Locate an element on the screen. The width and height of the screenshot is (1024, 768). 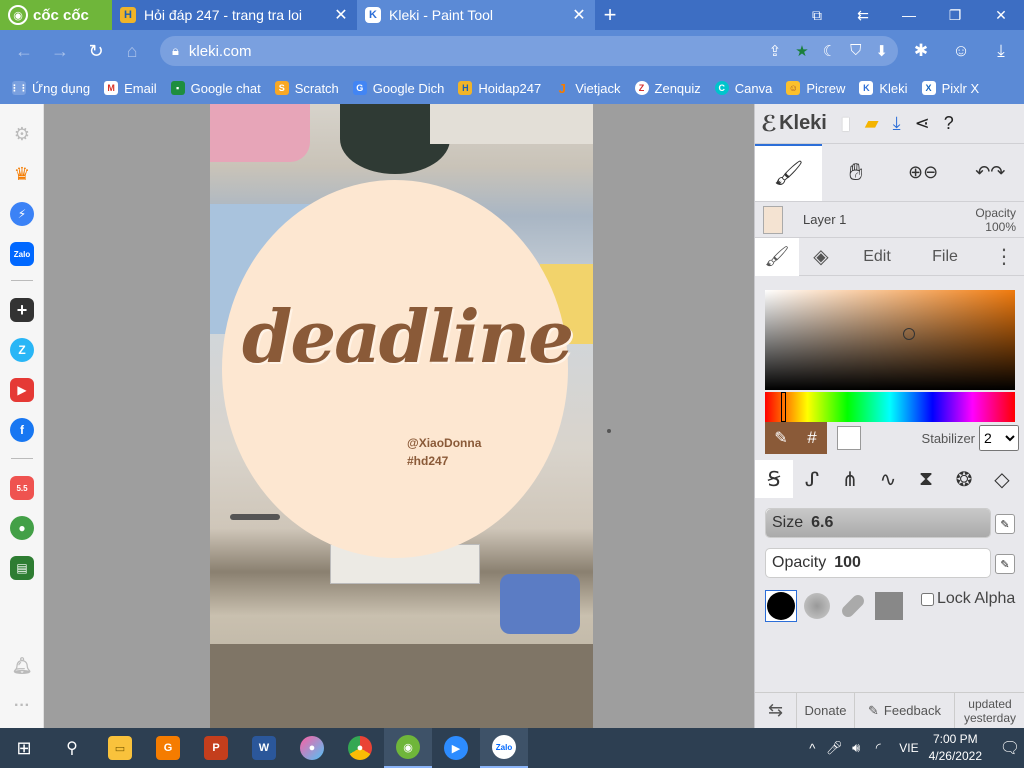
new-file-icon: ▮ is located at coordinates (846, 123).